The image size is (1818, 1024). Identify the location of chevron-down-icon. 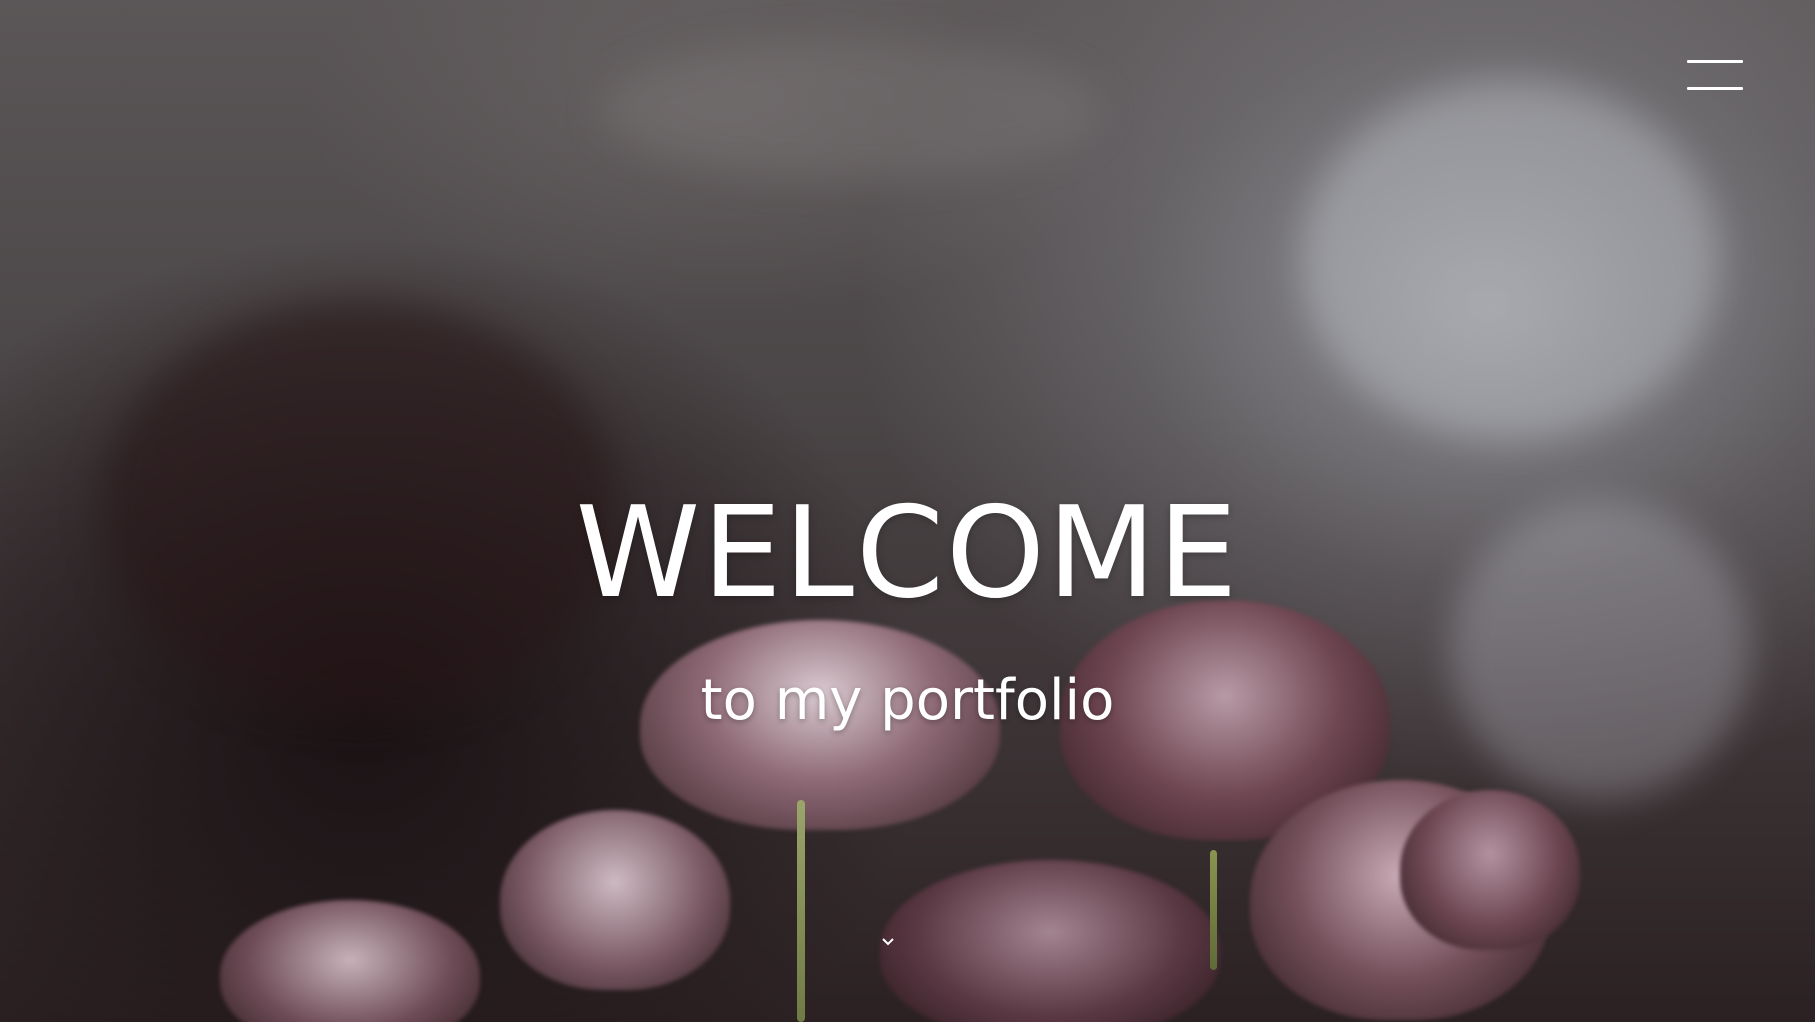
(888, 942).